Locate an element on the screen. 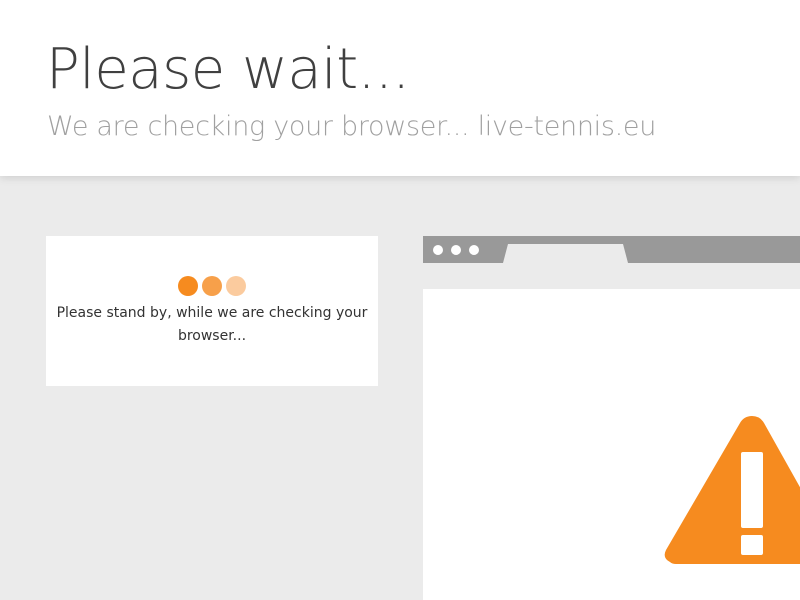 The height and width of the screenshot is (600, 800). warning-exclamation-dot is located at coordinates (752, 545).